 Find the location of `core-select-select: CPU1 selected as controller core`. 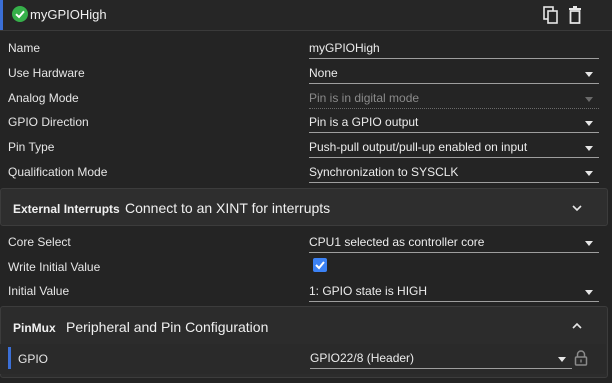

core-select-select: CPU1 selected as controller core is located at coordinates (454, 243).